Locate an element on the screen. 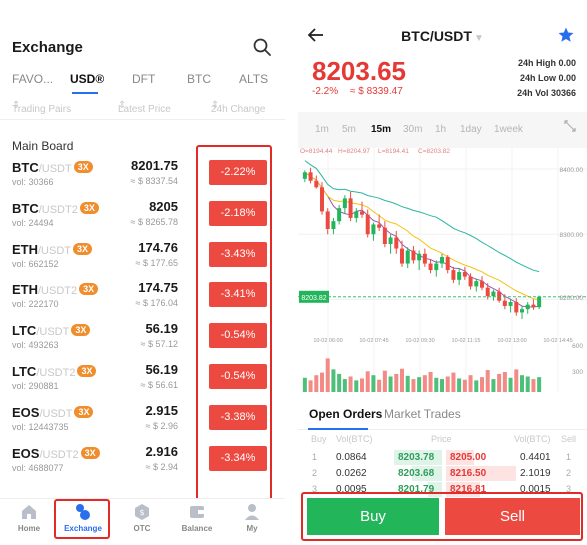 This screenshot has width=587, height=545. x-axis-label: 10-02 06:00 is located at coordinates (327, 341).